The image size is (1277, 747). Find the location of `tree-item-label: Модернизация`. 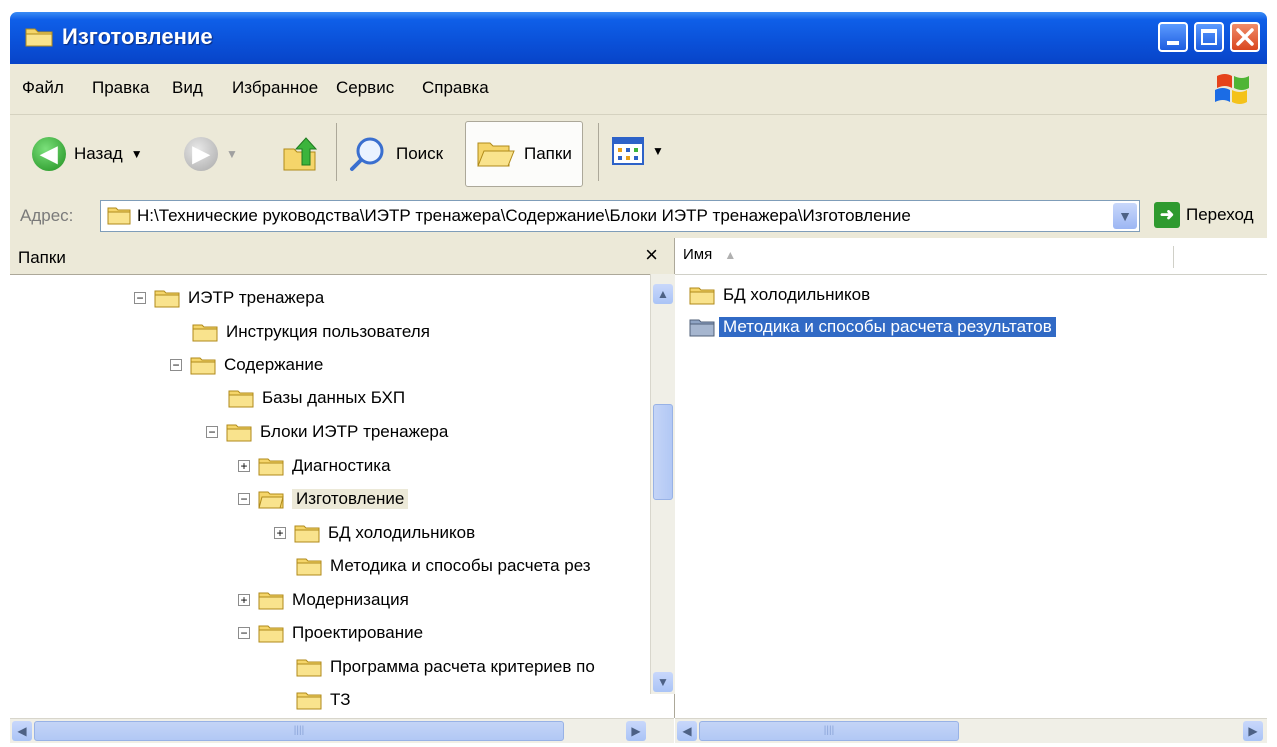

tree-item-label: Модернизация is located at coordinates (350, 599).